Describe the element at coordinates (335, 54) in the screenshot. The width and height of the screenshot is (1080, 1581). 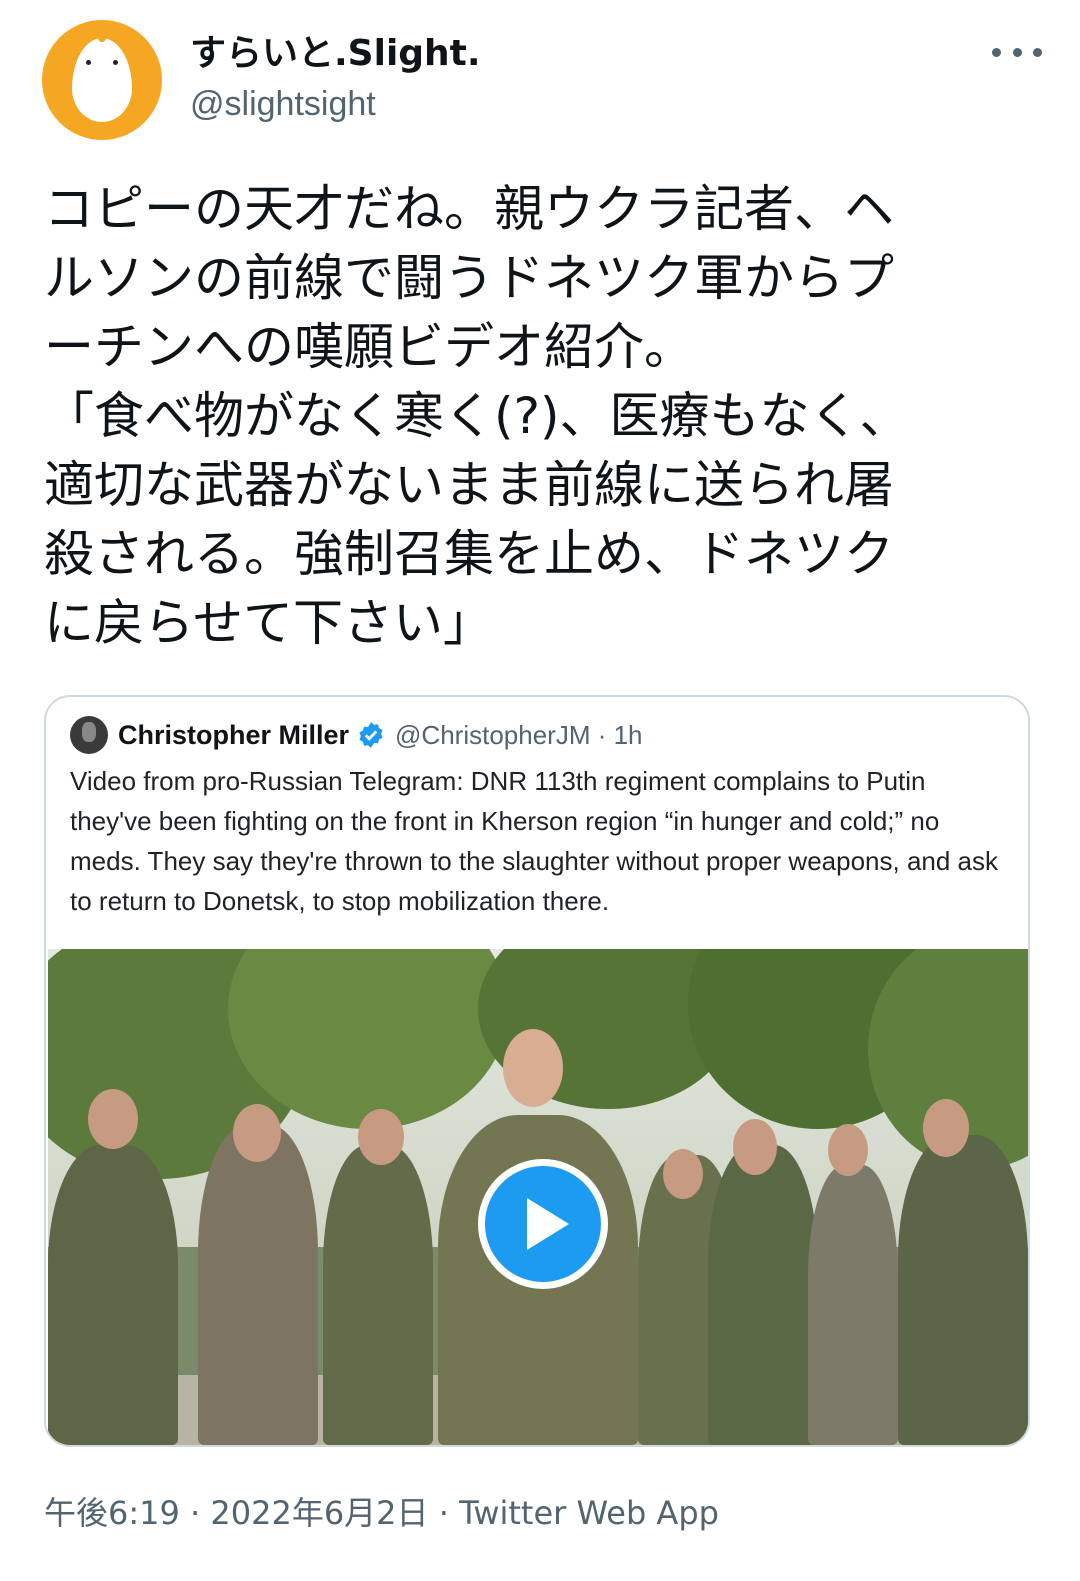
I see `display-name: すらいと.Slight.` at that location.